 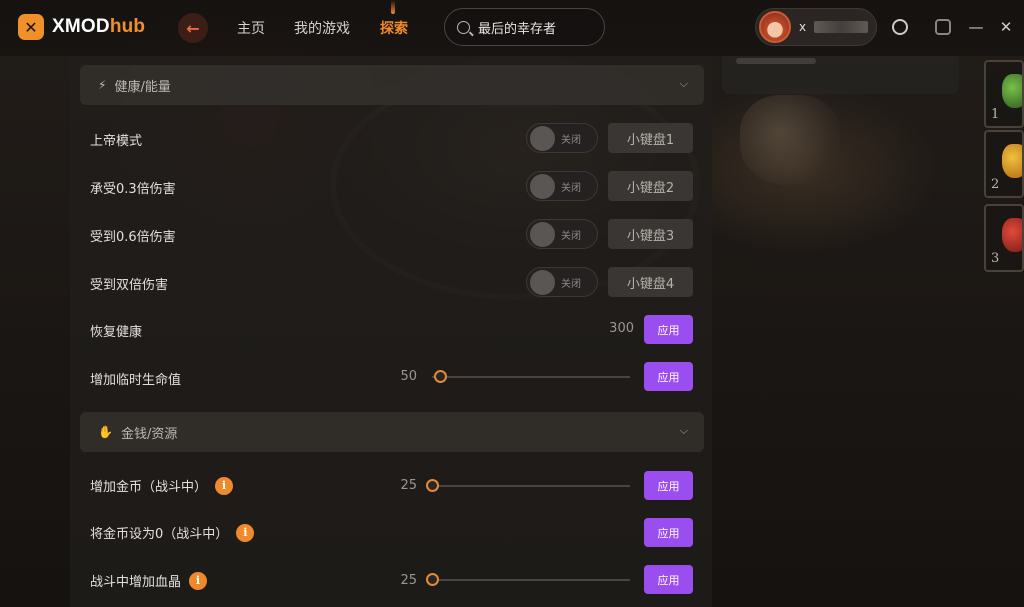 I want to click on inventory-slot-2: 2, so click(x=1004, y=164).